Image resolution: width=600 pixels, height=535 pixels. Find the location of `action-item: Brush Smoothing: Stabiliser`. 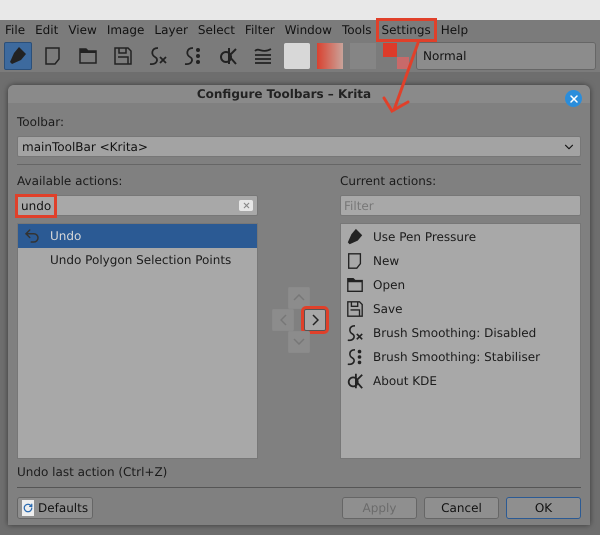

action-item: Brush Smoothing: Stabiliser is located at coordinates (460, 357).